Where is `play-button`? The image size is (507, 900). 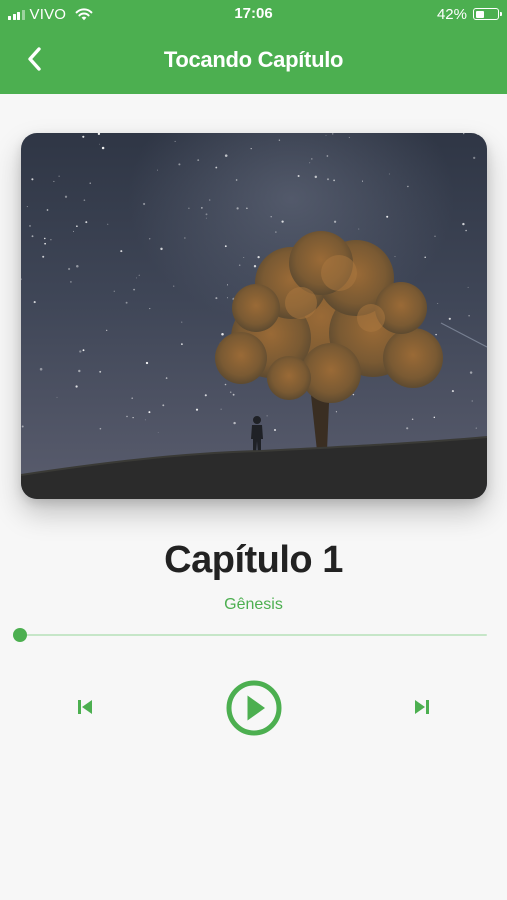 play-button is located at coordinates (254, 708).